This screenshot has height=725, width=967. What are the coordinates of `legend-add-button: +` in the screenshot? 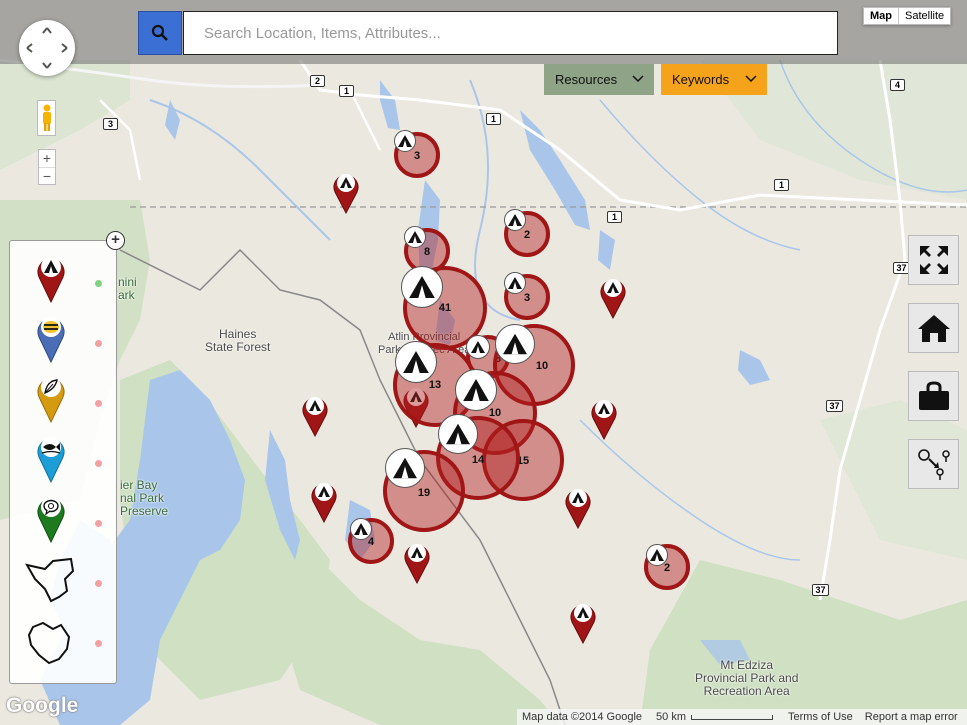 It's located at (115, 240).